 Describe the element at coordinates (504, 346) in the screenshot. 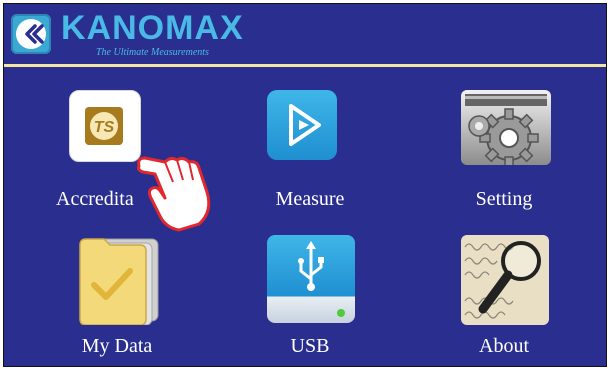

I see `menu-label-about: About` at that location.